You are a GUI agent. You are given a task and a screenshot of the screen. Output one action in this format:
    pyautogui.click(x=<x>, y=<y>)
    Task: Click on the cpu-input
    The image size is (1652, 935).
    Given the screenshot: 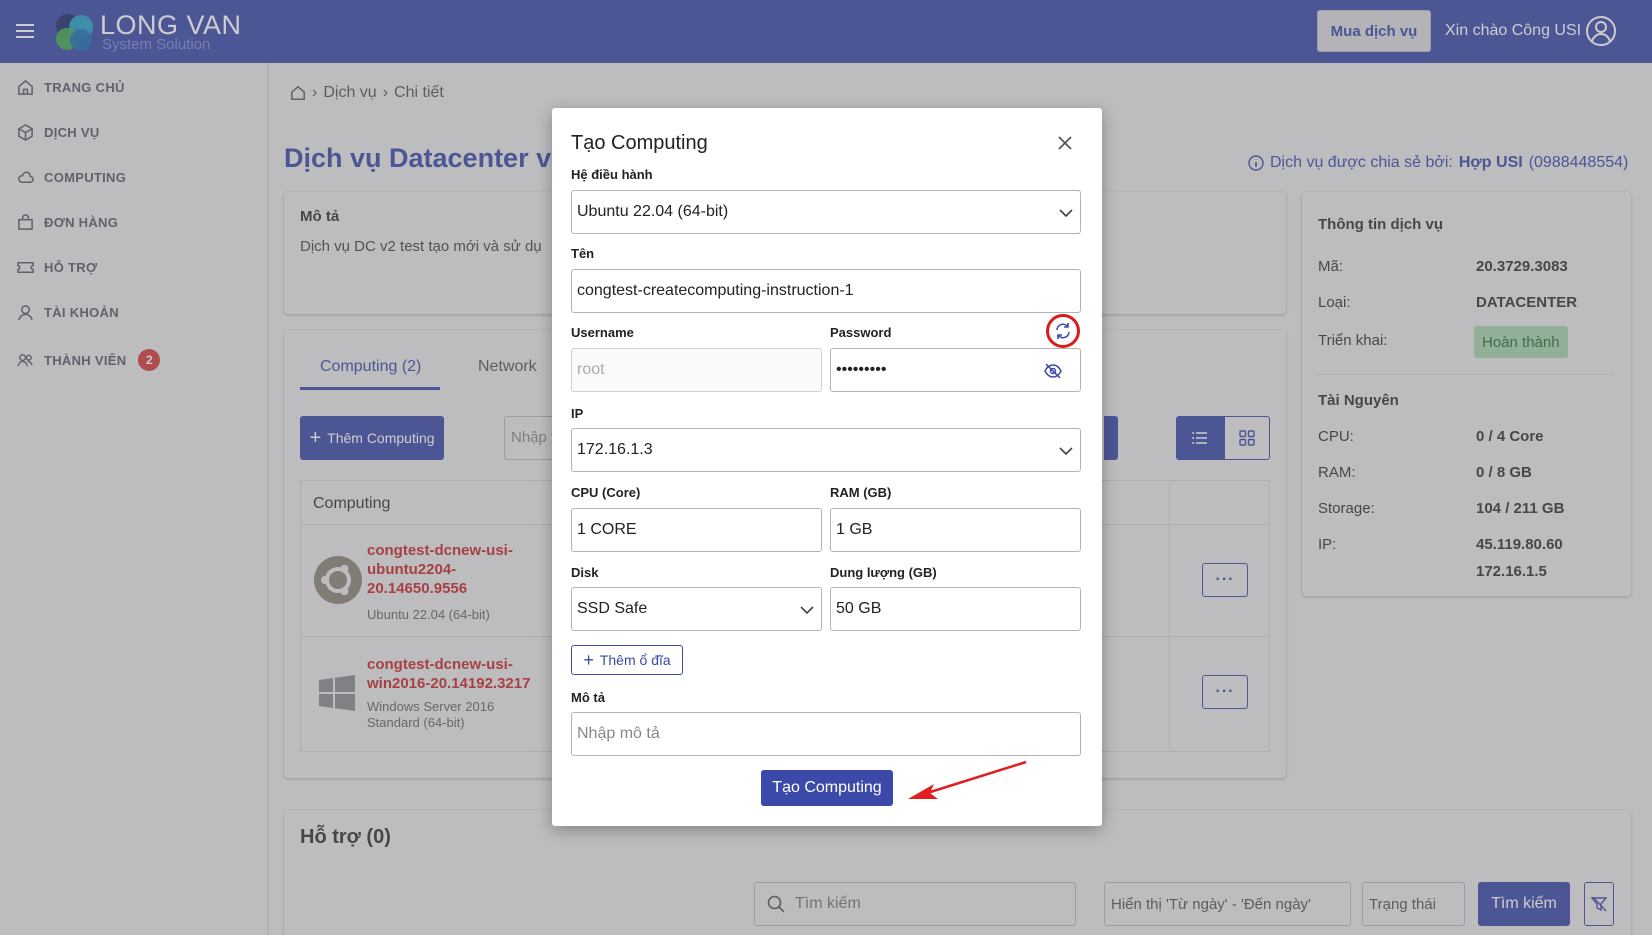 What is the action you would take?
    pyautogui.click(x=696, y=530)
    